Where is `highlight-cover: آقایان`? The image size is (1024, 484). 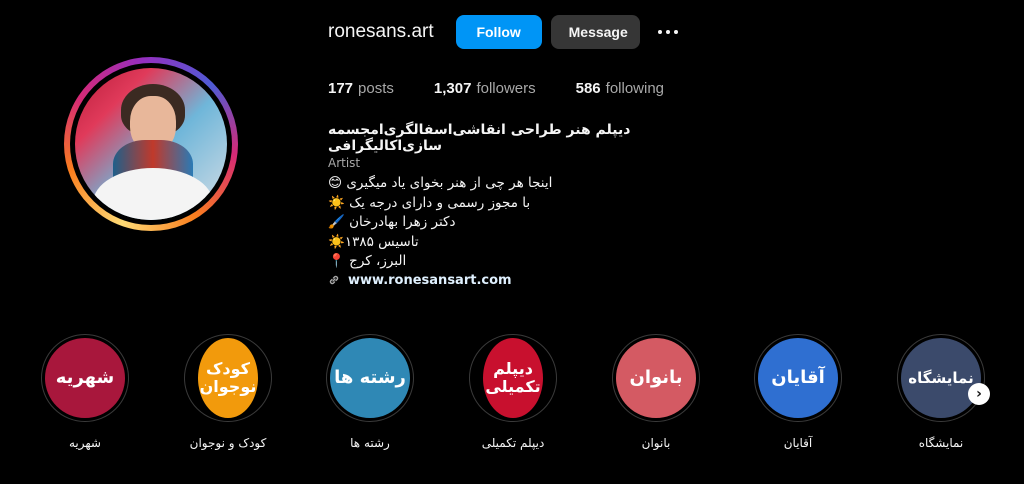
highlight-cover: آقایان is located at coordinates (798, 378).